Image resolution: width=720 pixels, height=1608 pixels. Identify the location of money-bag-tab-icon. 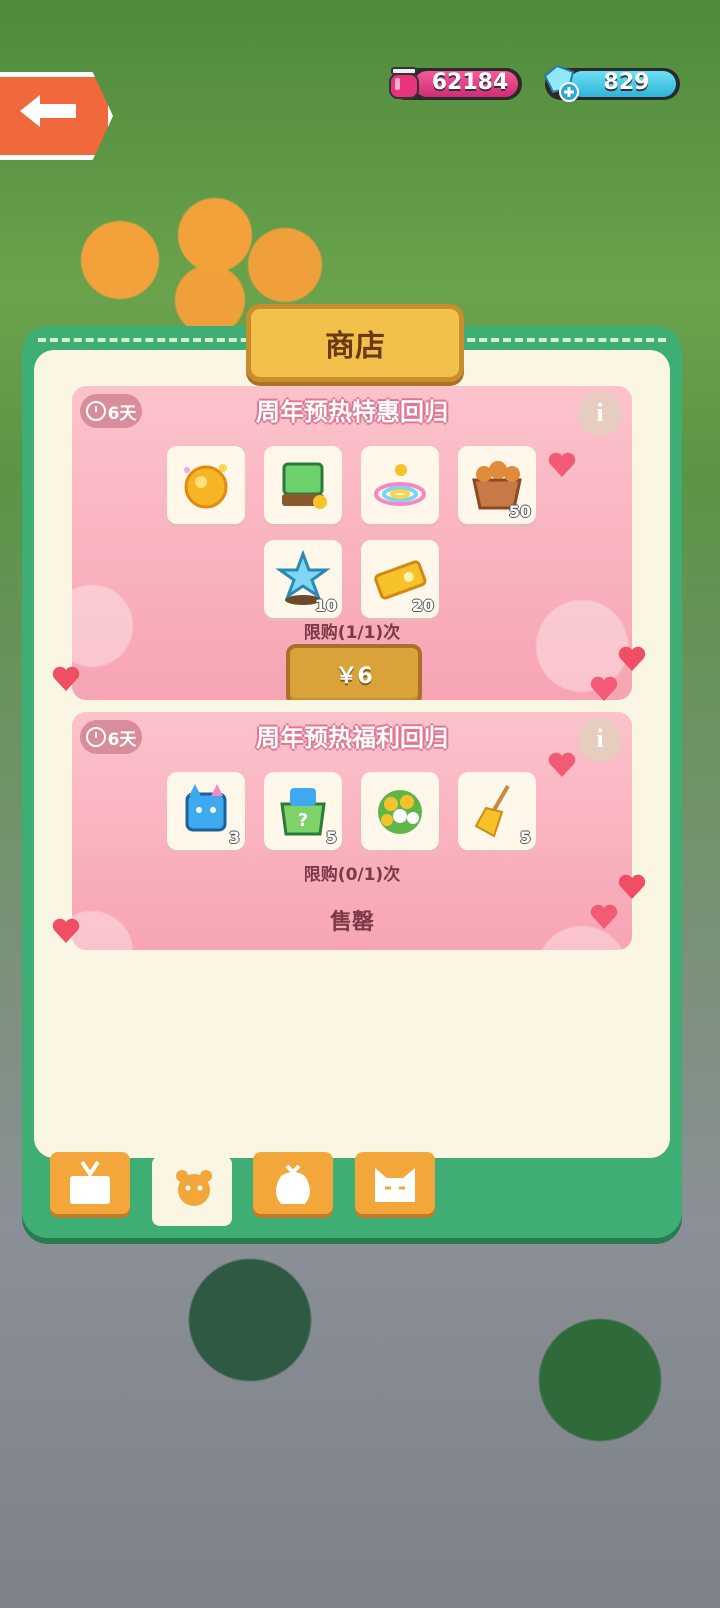
(293, 1184).